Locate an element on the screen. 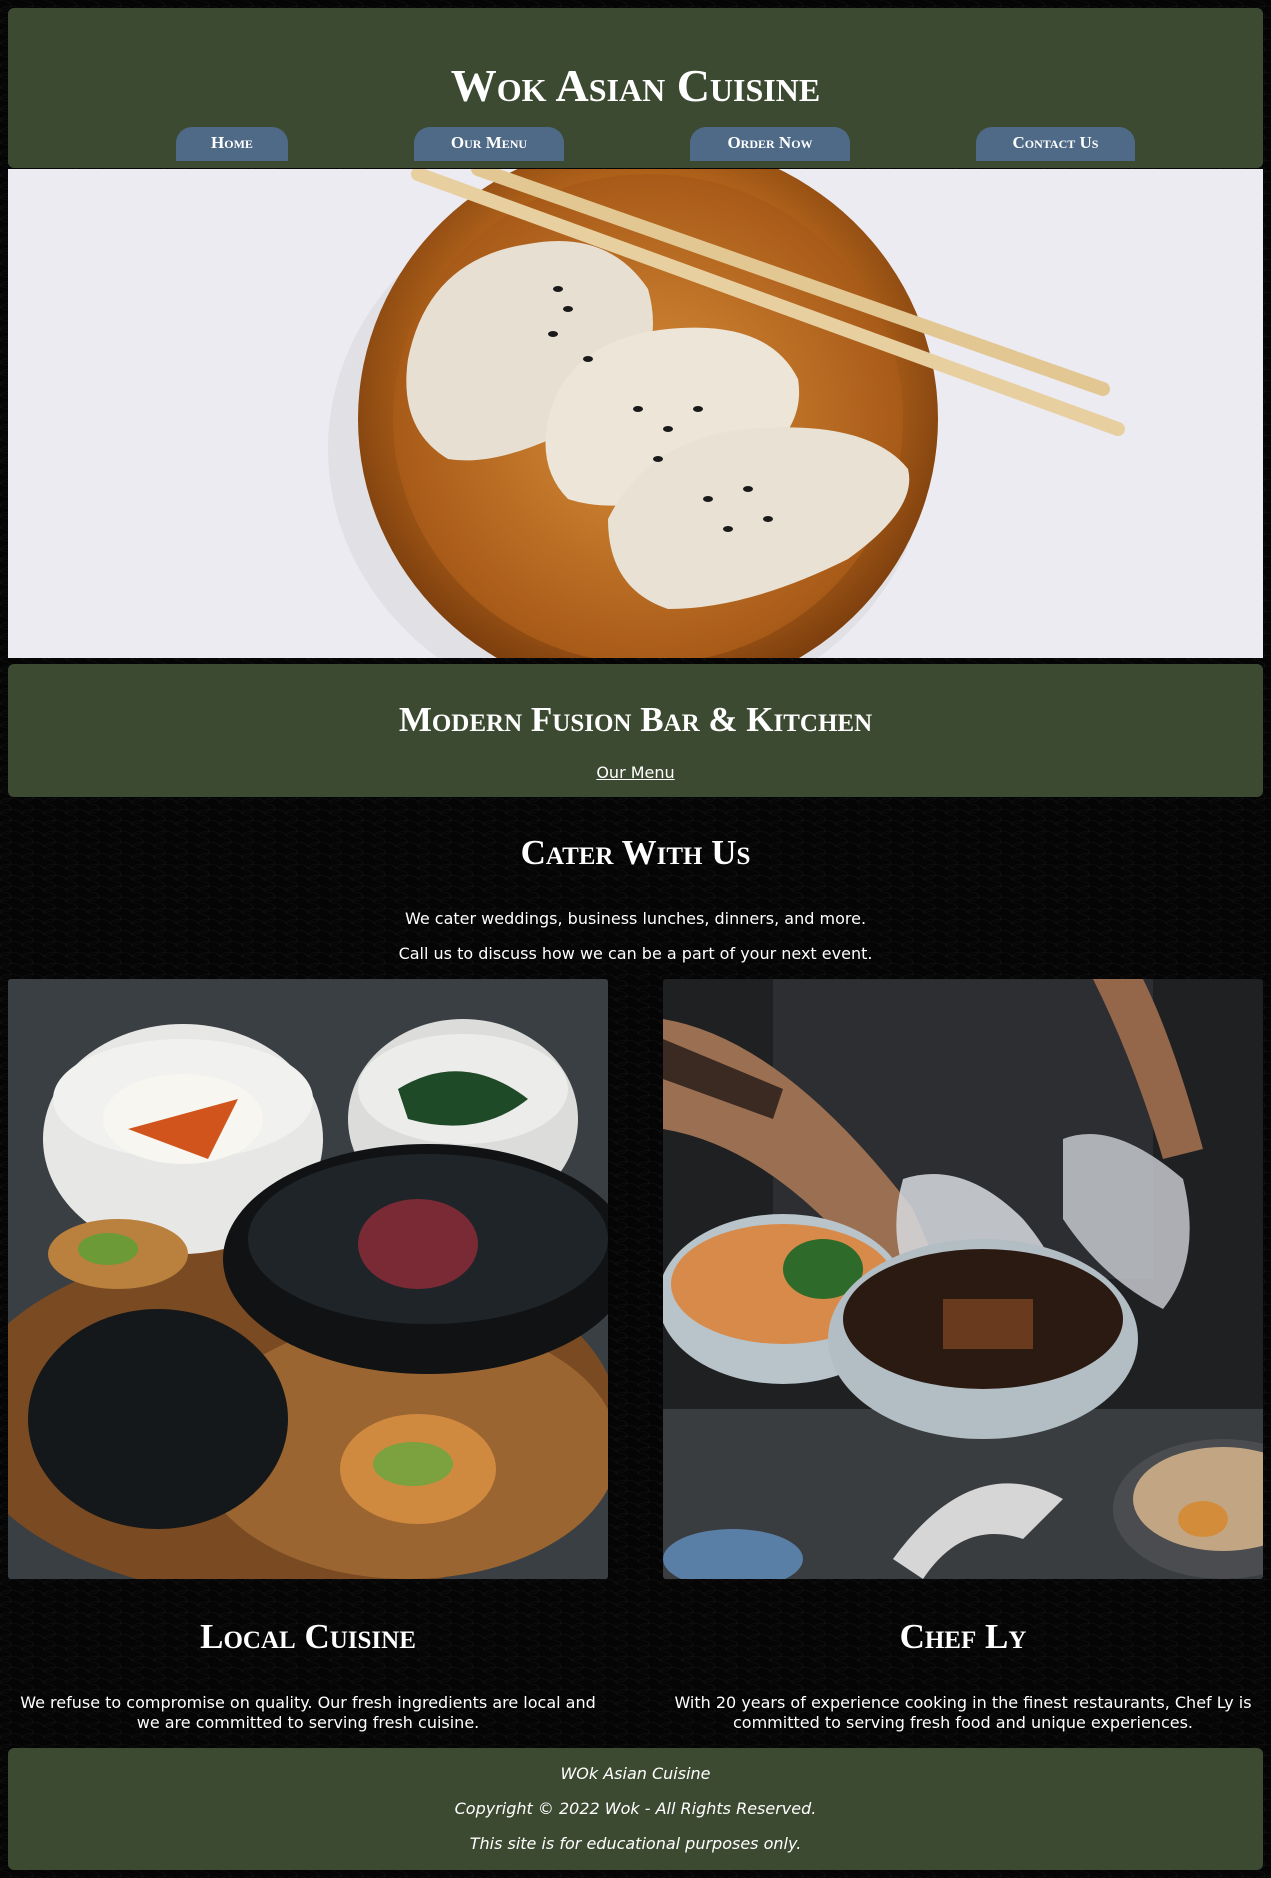 This screenshot has width=1271, height=1878. footer-site-name: WOk Asian Cuisine is located at coordinates (635, 1773).